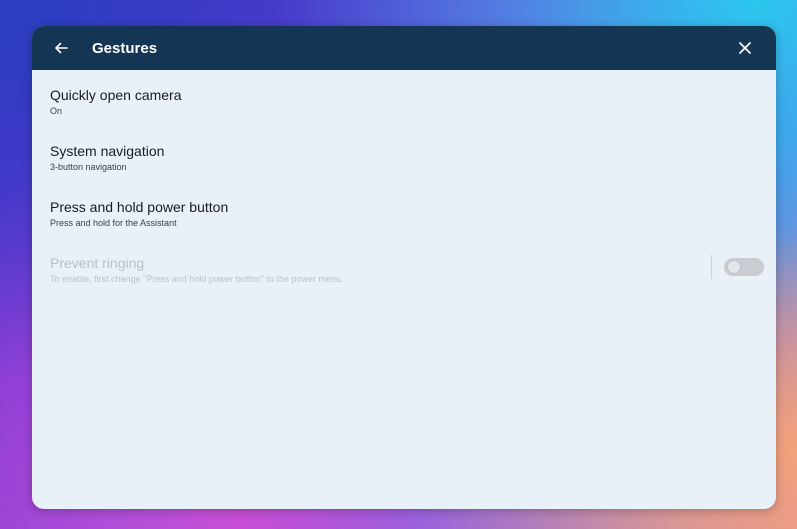  I want to click on item-title: Press and hold power button, so click(139, 207).